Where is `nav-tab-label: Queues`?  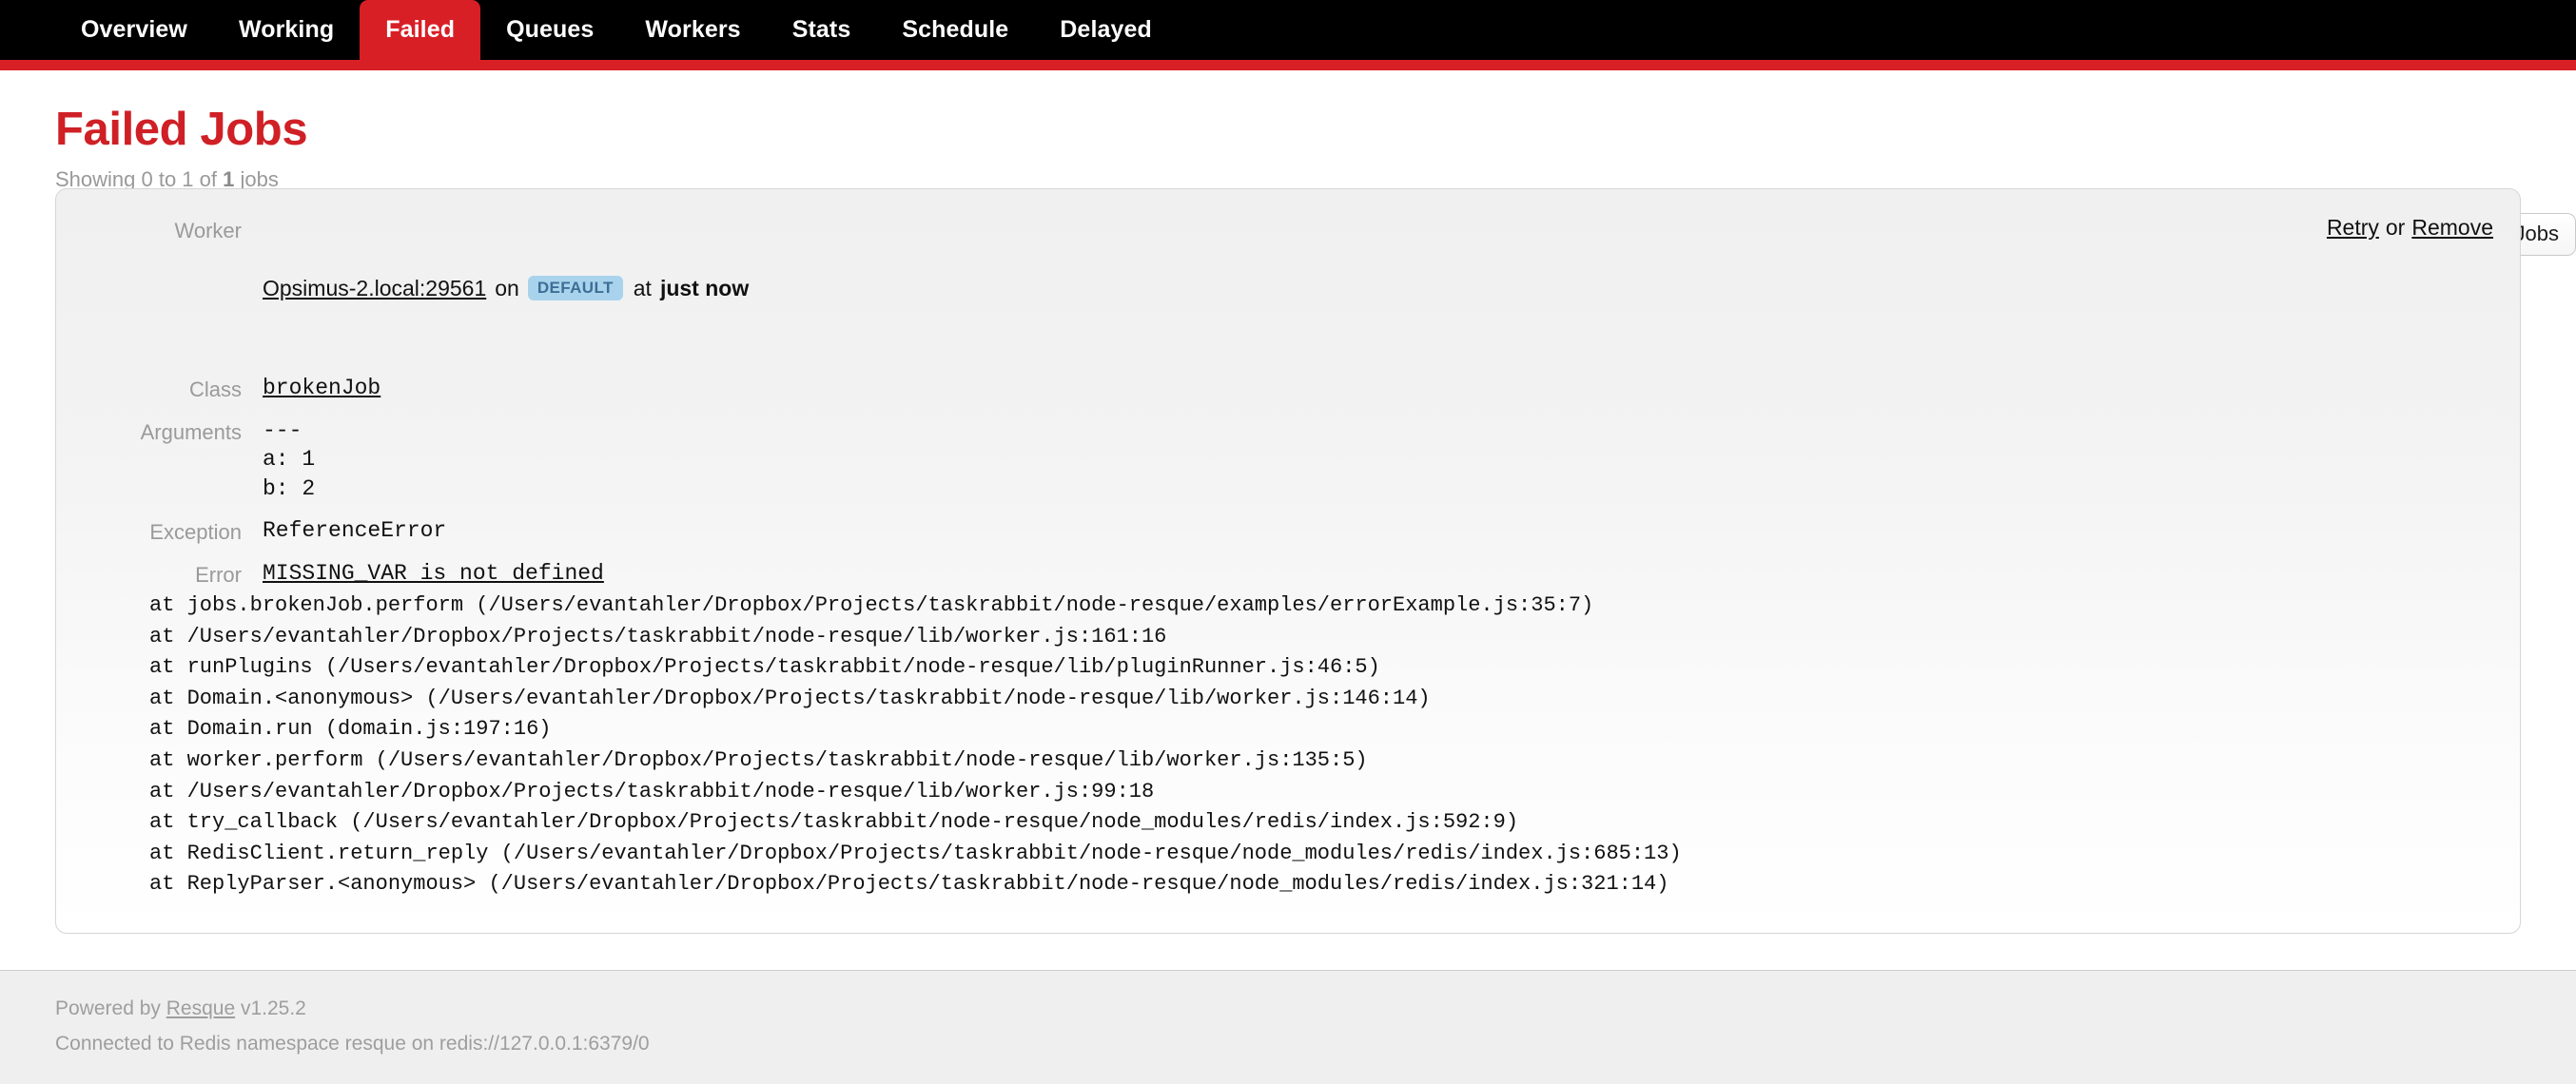
nav-tab-label: Queues is located at coordinates (550, 29).